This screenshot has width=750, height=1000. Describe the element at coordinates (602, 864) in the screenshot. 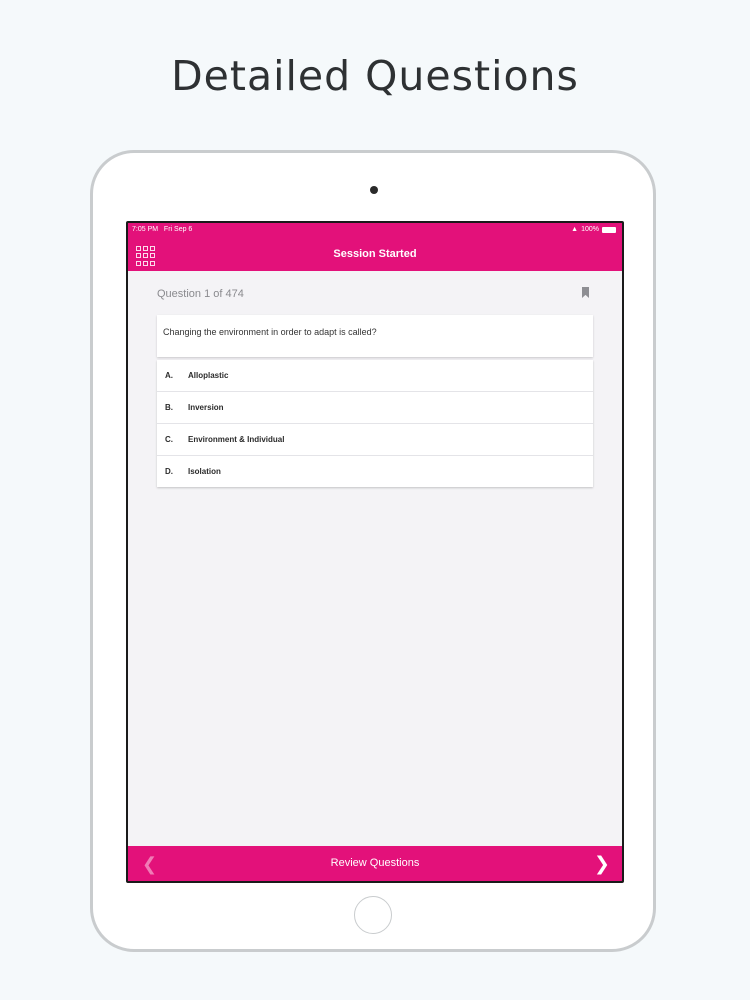

I see `chevron-right-icon: ❯` at that location.